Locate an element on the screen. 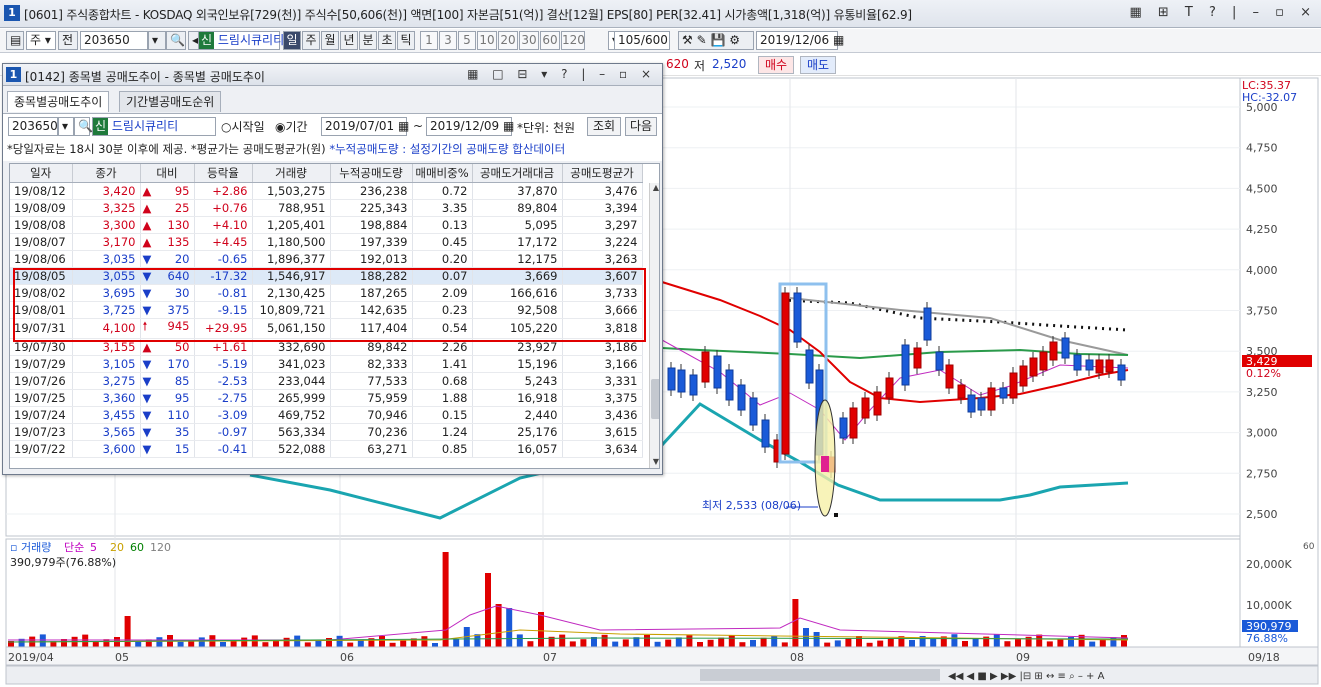 Image resolution: width=1321 pixels, height=687 pixels. column-header: 공매도거래대금 is located at coordinates (517, 173).